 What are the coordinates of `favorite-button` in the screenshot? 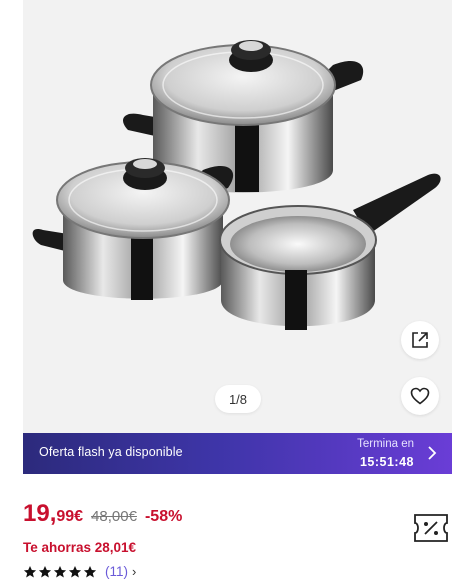 It's located at (420, 396).